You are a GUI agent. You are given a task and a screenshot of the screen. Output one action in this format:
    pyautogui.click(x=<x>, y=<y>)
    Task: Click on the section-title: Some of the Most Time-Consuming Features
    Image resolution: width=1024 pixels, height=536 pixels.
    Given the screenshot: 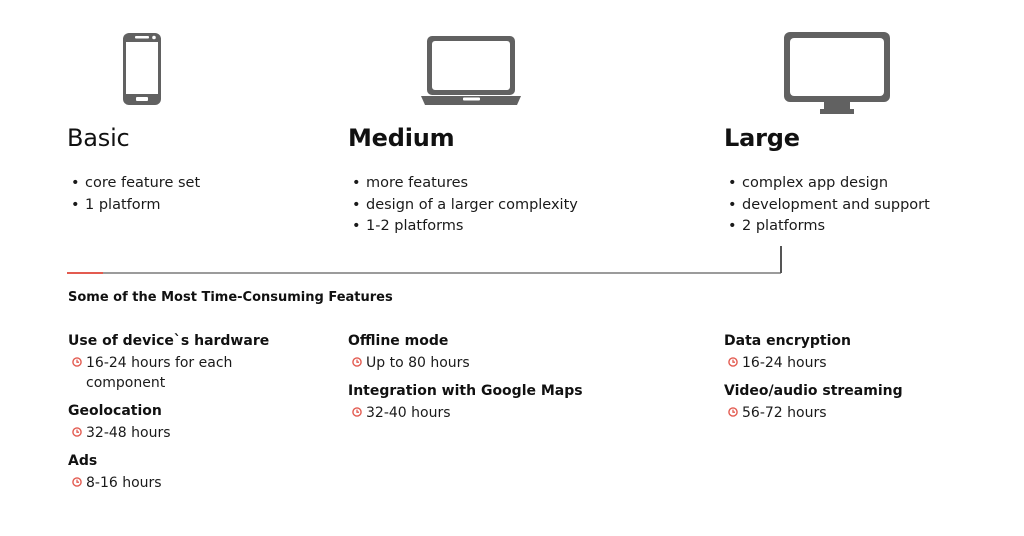 What is the action you would take?
    pyautogui.click(x=230, y=297)
    